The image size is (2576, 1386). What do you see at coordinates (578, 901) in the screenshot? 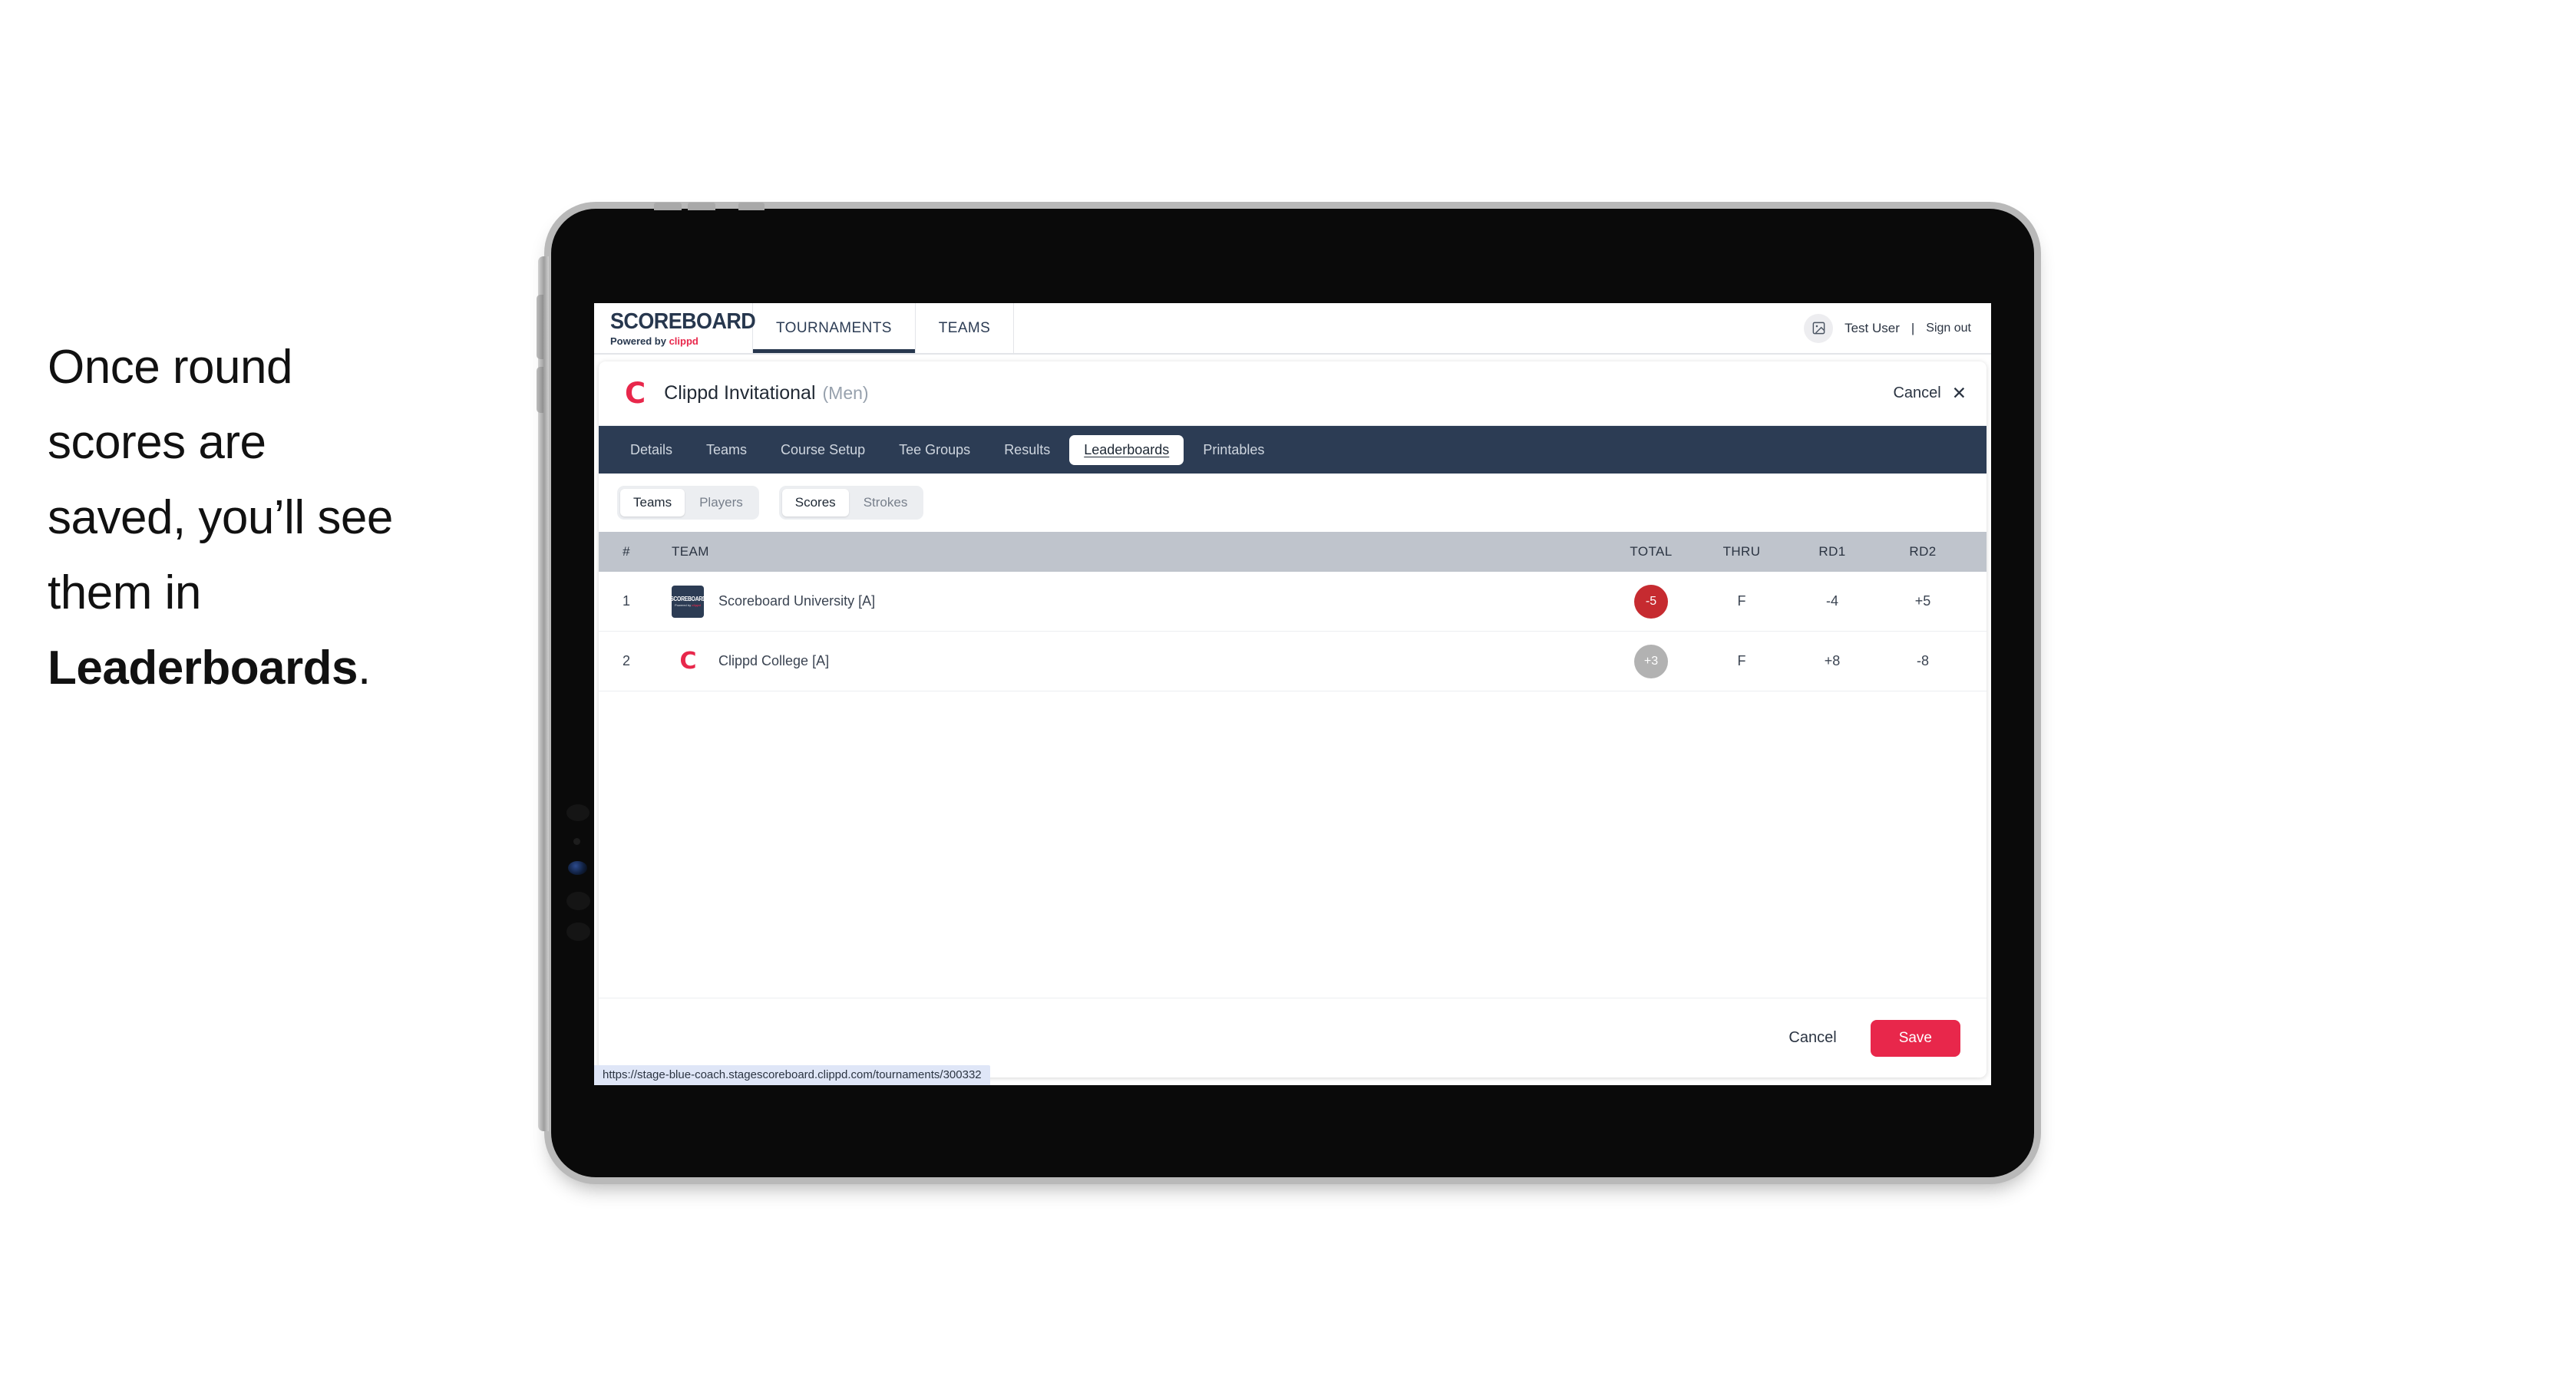
I see `tablet-speaker-dot-mid` at bounding box center [578, 901].